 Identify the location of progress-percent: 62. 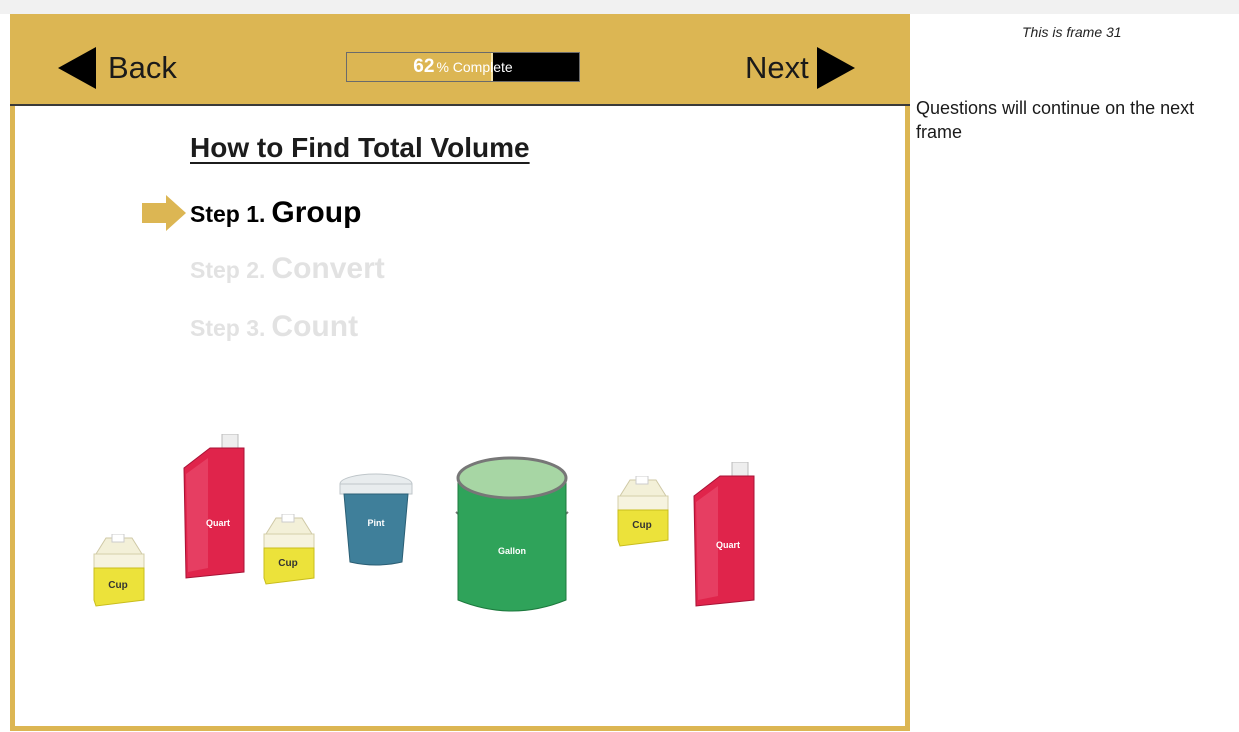
(424, 66).